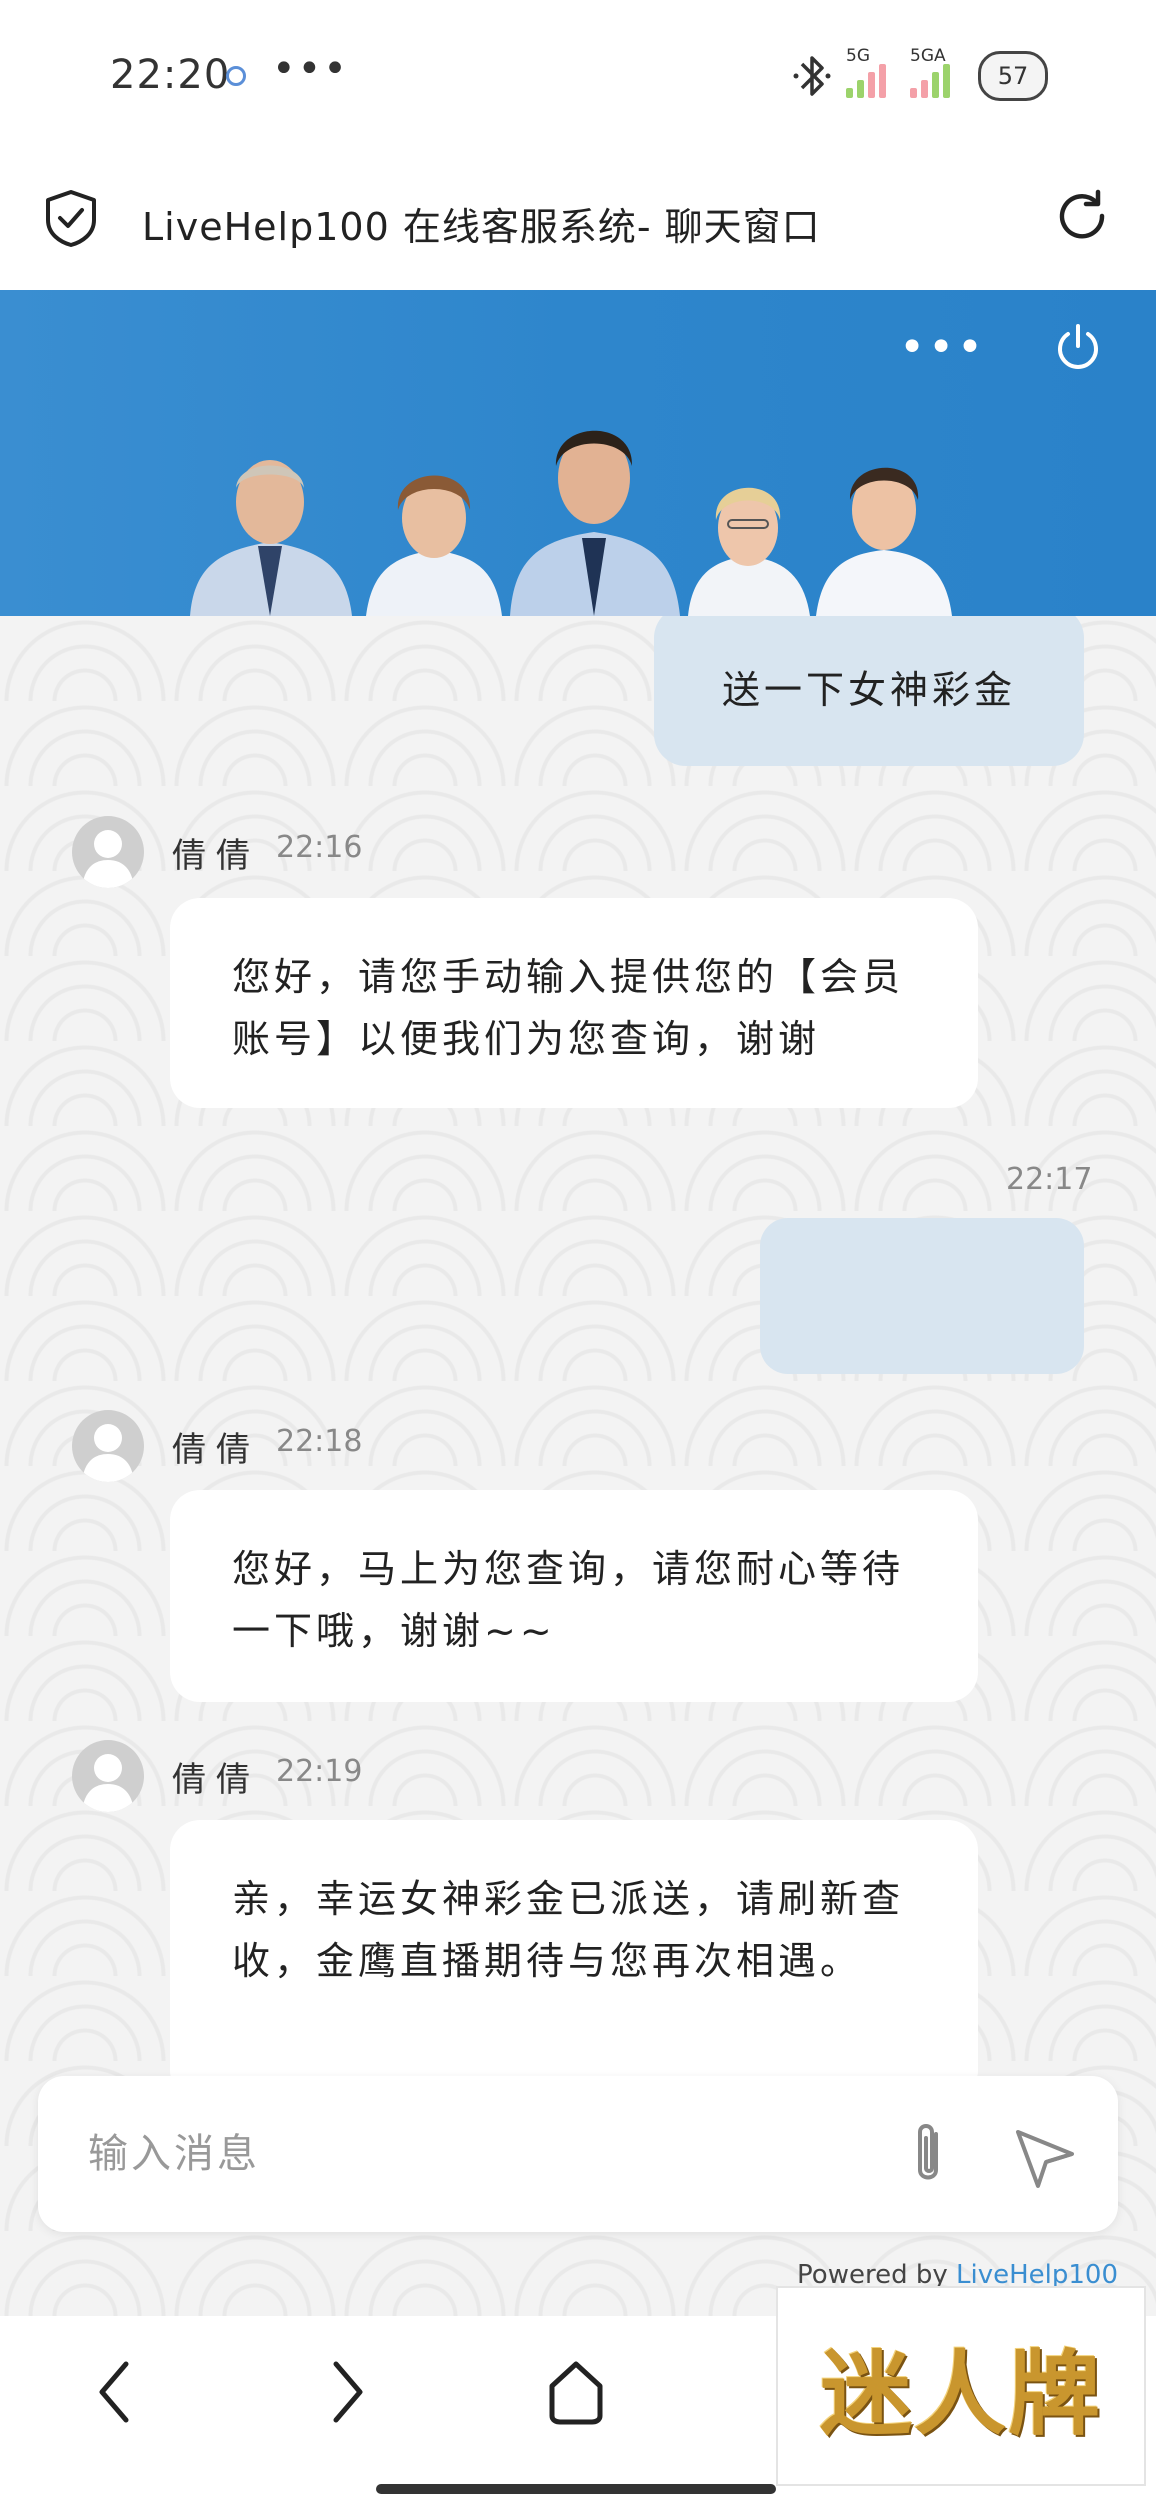 The image size is (1156, 2510). I want to click on status-bar: 22:20 ••• 5G 5GA 57, so click(578, 75).